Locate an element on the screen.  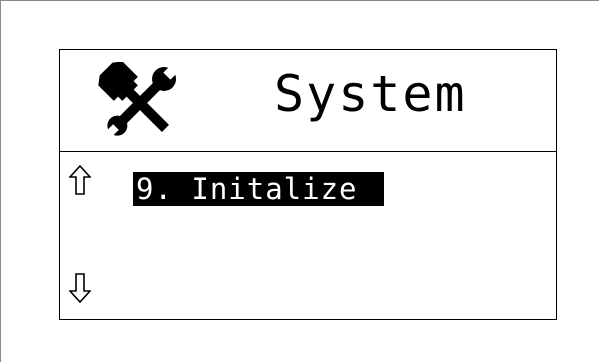
arrow-down-icon is located at coordinates (80, 288).